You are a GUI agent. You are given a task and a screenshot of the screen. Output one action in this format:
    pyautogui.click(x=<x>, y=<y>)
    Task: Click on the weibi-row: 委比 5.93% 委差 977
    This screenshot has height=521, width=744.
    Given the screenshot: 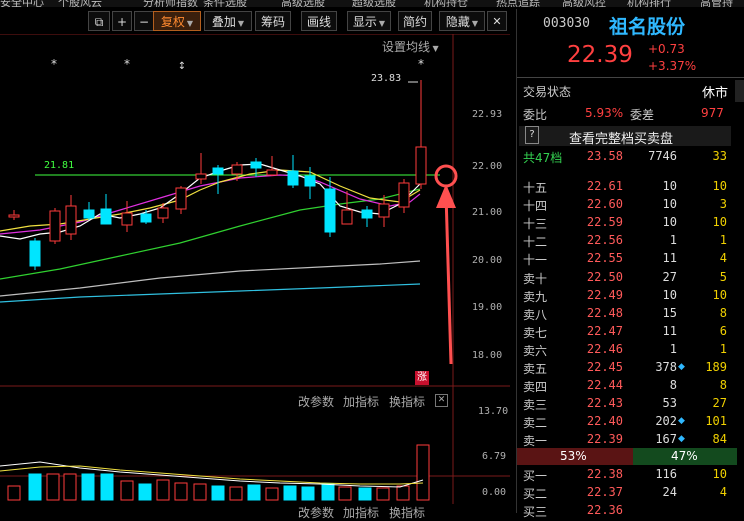 What is the action you would take?
    pyautogui.click(x=630, y=114)
    